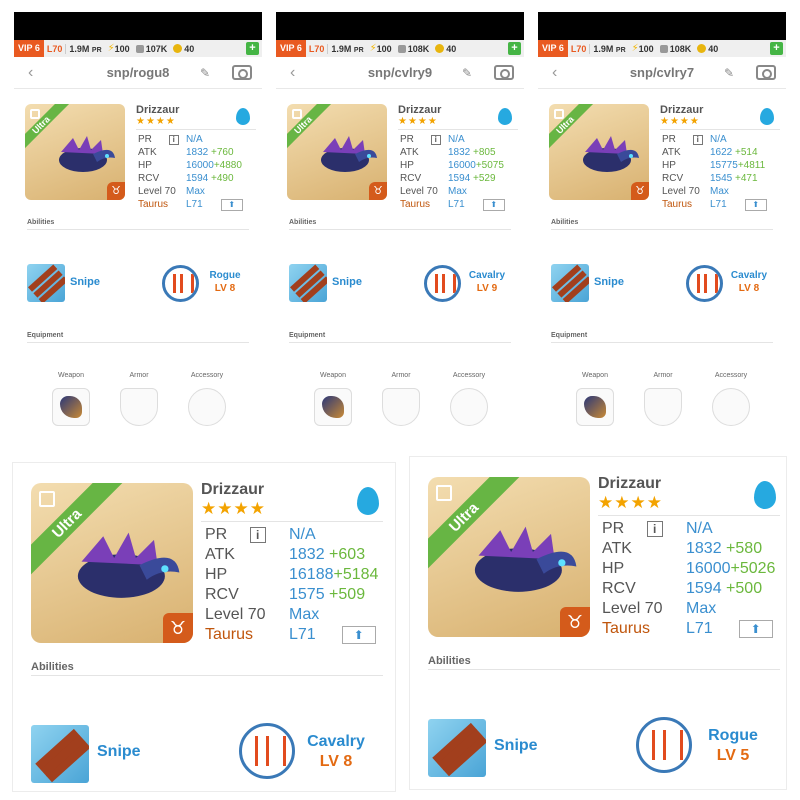 The width and height of the screenshot is (800, 800). Describe the element at coordinates (139, 48) in the screenshot. I see `stone-icon` at that location.